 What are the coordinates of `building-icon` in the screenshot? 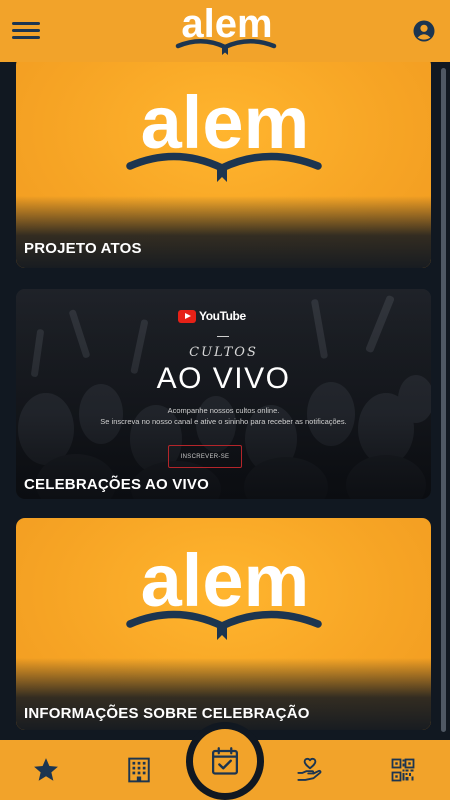 It's located at (139, 770).